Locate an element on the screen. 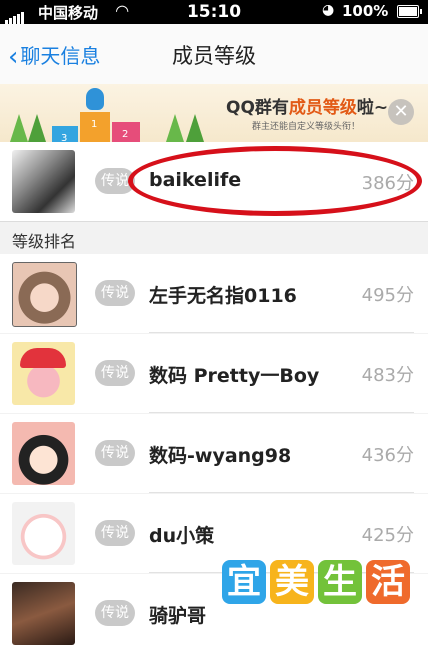 This screenshot has height=653, width=428. close-icon: ✕ is located at coordinates (401, 111).